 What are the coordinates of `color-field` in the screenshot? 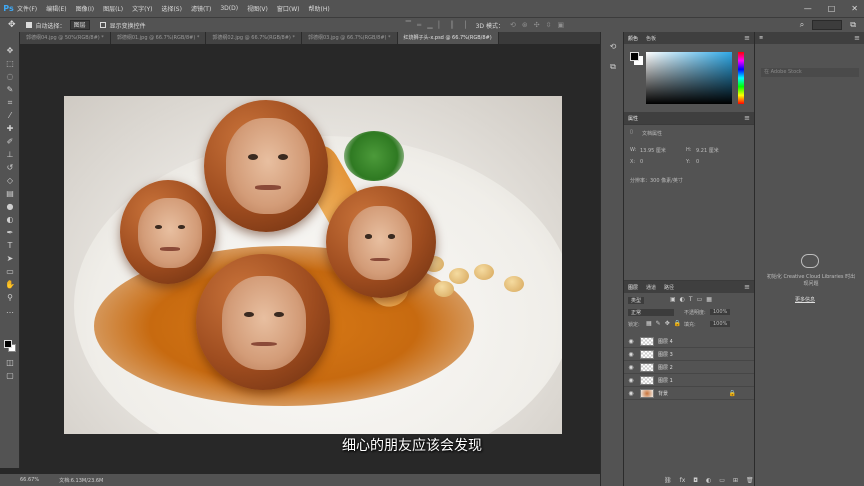 It's located at (689, 78).